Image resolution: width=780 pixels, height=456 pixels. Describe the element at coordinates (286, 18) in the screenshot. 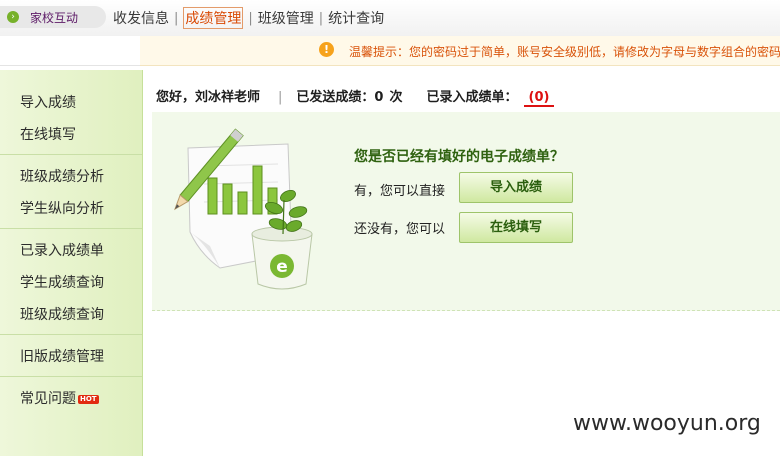

I see `nav-item-class-management: 班级管理` at that location.